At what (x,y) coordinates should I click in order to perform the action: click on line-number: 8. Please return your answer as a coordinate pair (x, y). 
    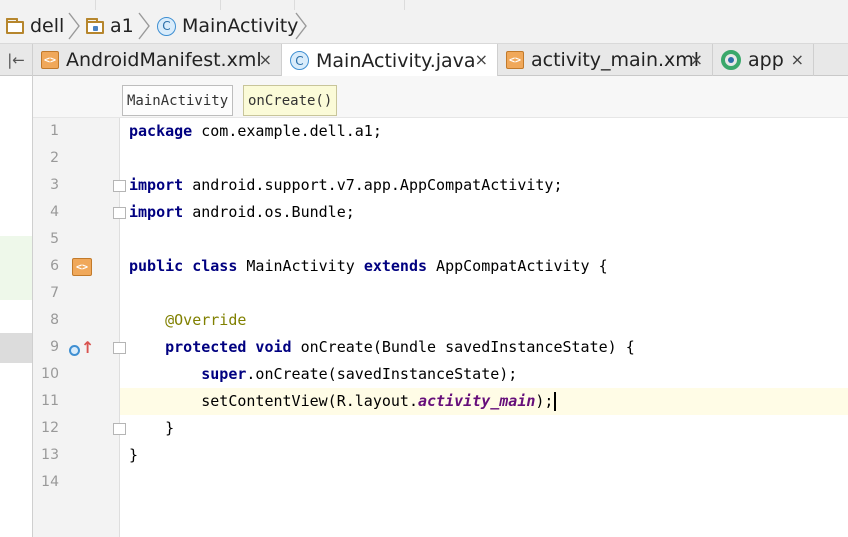
    Looking at the image, I should click on (54, 320).